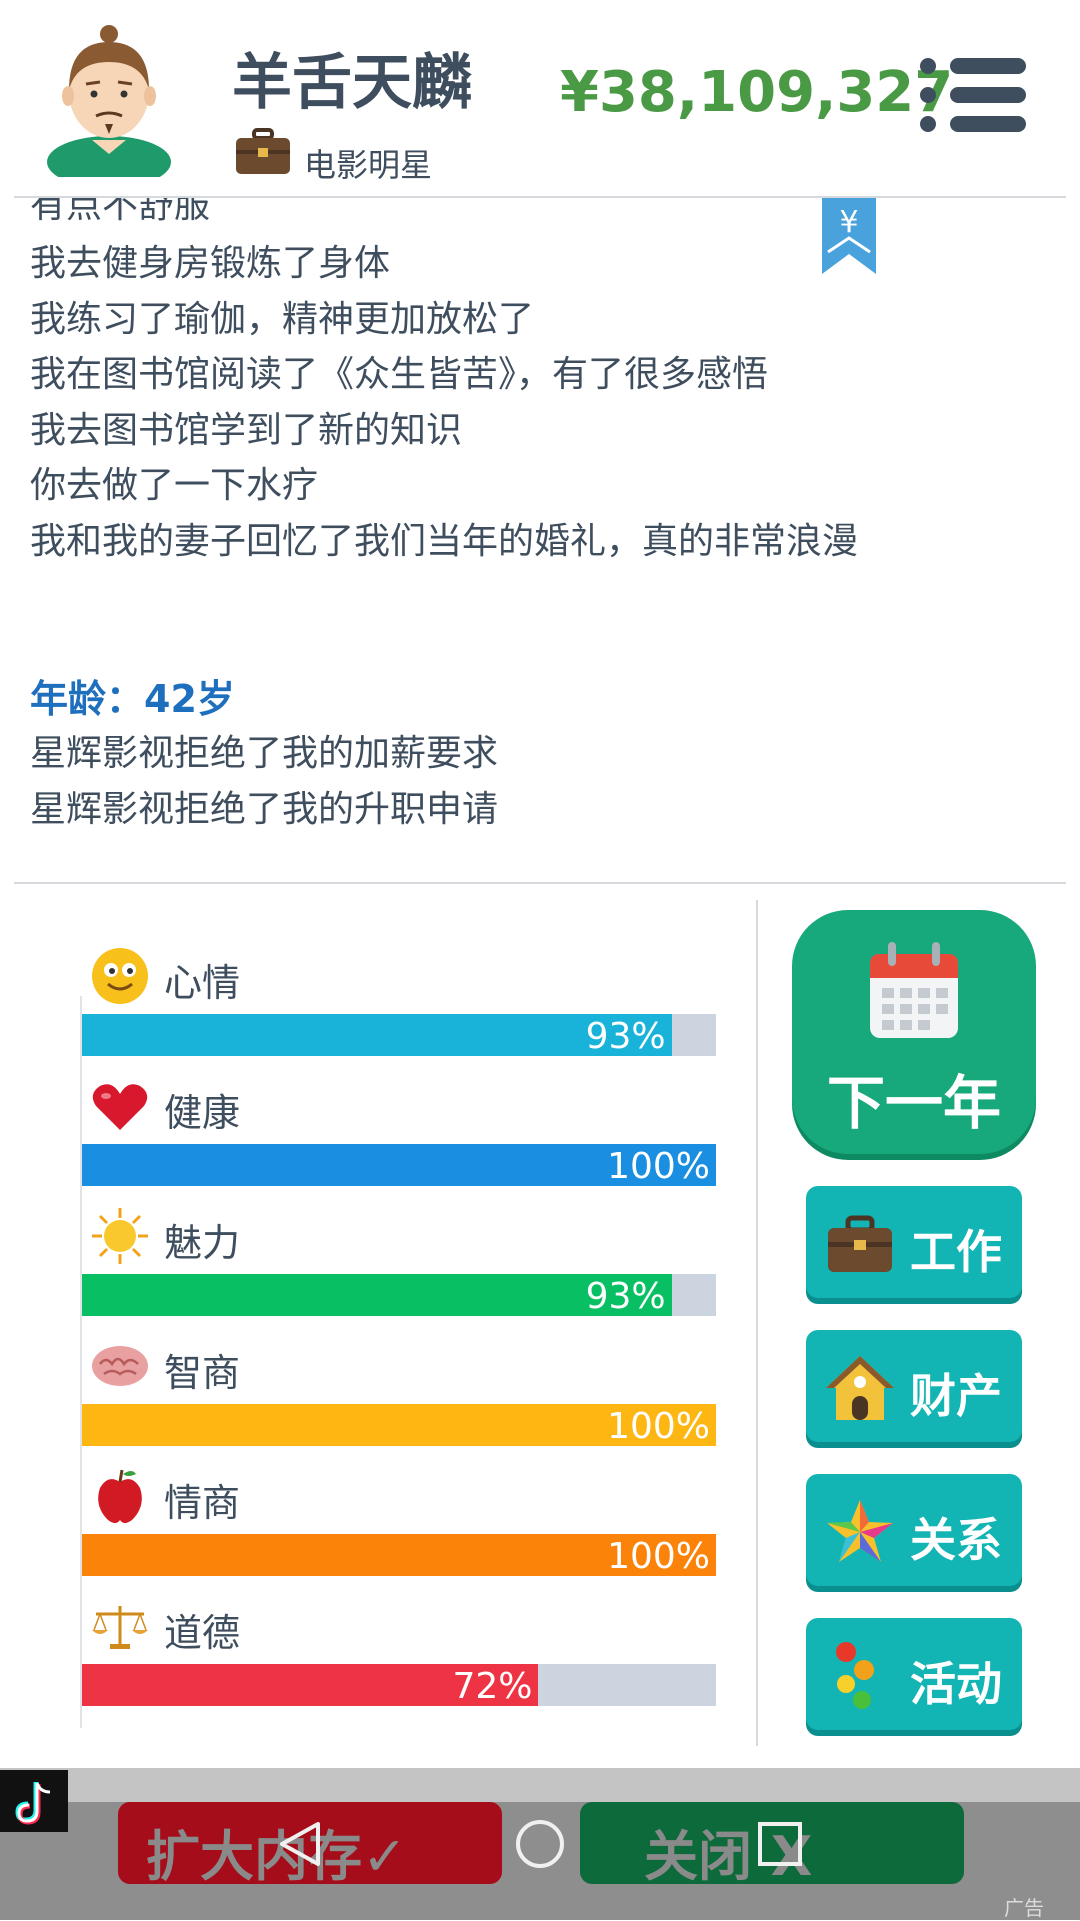 This screenshot has width=1080, height=1921. I want to click on panel-divider, so click(757, 1323).